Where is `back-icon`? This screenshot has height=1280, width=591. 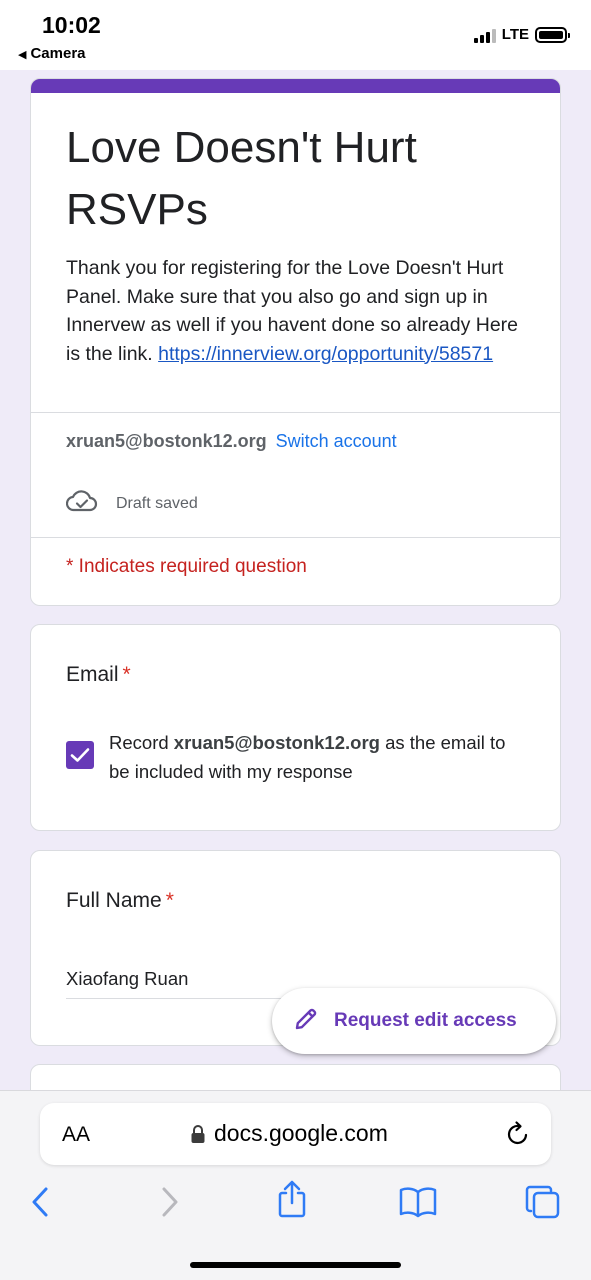 back-icon is located at coordinates (41, 1204).